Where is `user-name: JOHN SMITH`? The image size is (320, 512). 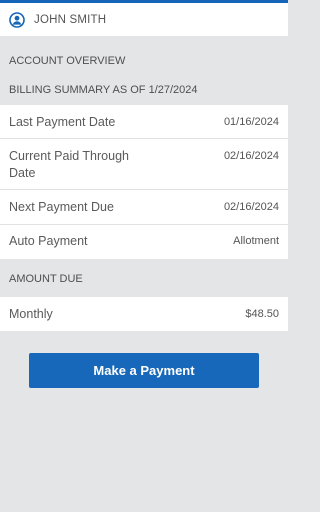 user-name: JOHN SMITH is located at coordinates (70, 19).